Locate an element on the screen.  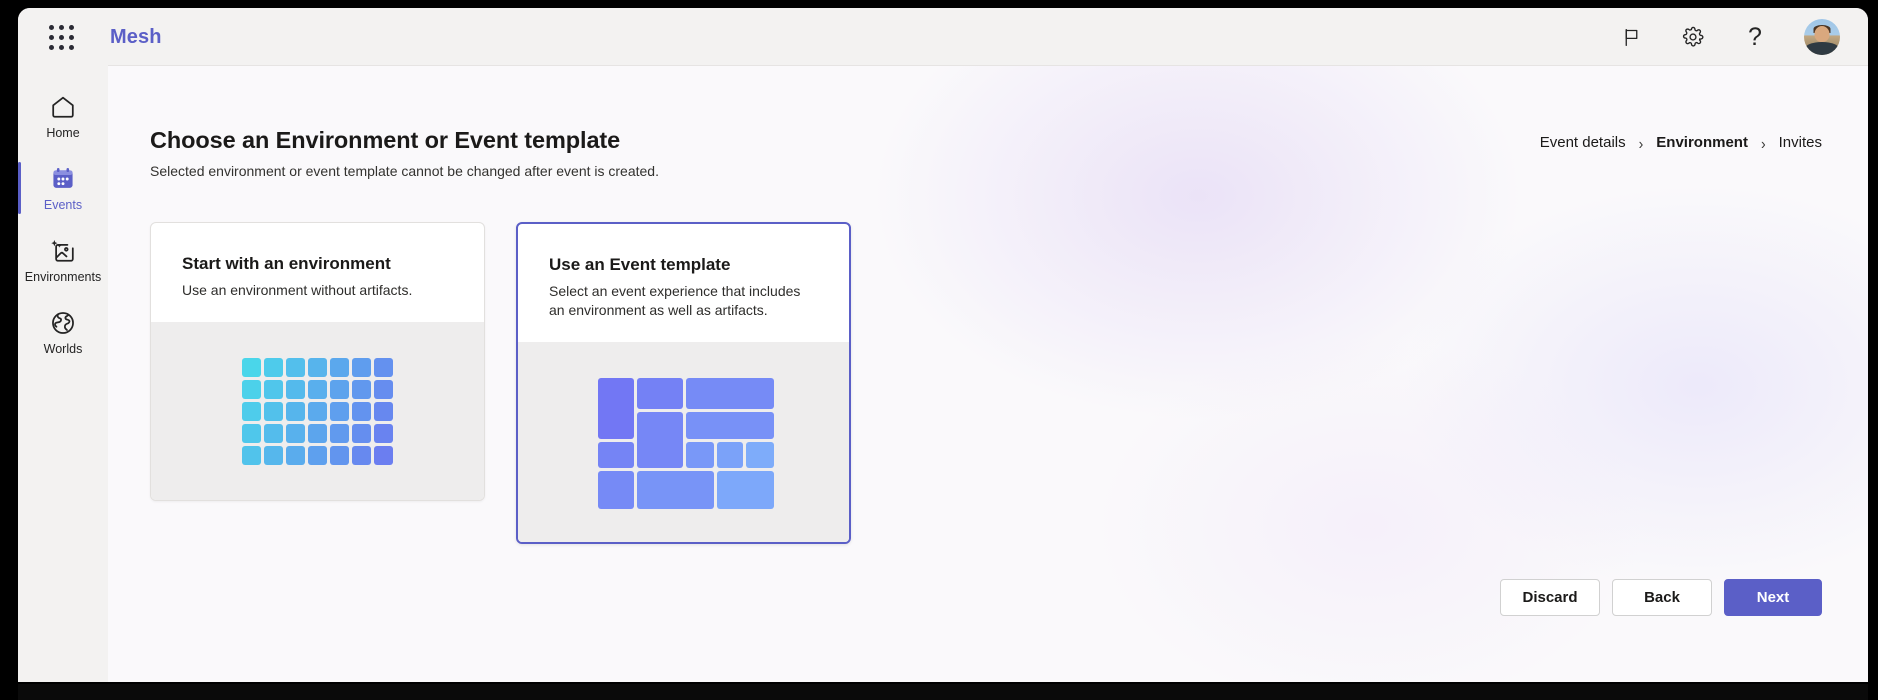
title-bar-divider is located at coordinates (988, 65).